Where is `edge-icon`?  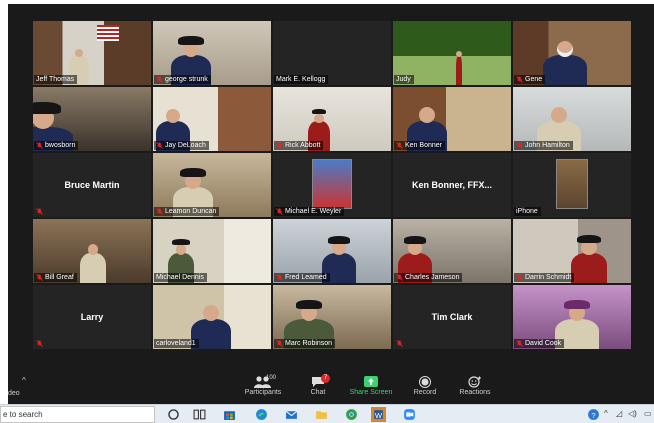 edge-icon is located at coordinates (261, 414).